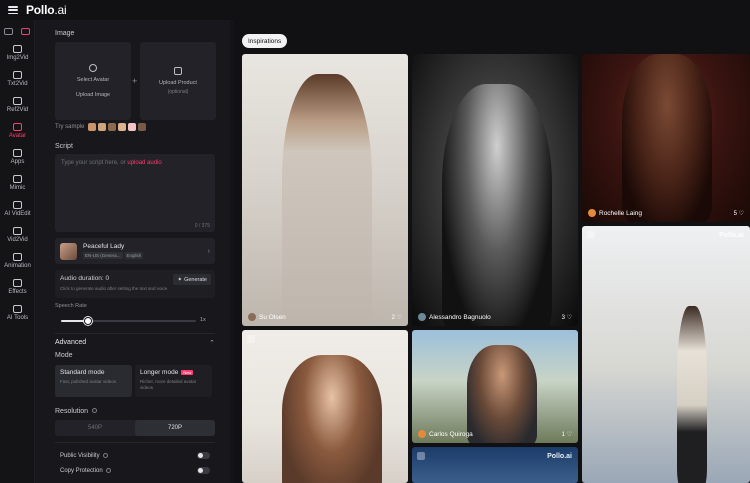 The image size is (750, 483). I want to click on inspiration-card: Alessandro Bagnuolo 3 ♡, so click(495, 190).